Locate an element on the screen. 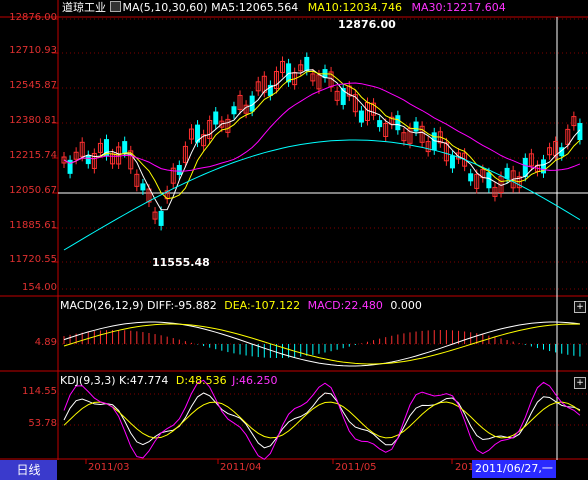 Image resolution: width=588 pixels, height=480 pixels. macd-expand-button: + is located at coordinates (580, 307).